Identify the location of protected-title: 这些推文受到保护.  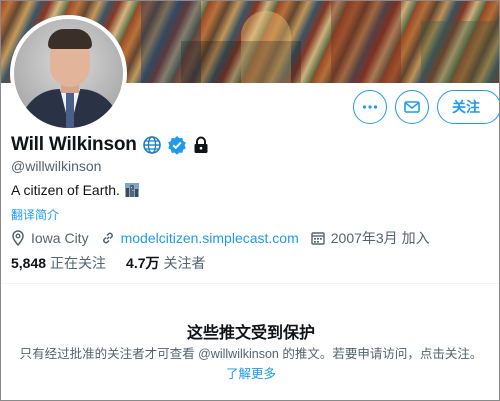
(250, 333).